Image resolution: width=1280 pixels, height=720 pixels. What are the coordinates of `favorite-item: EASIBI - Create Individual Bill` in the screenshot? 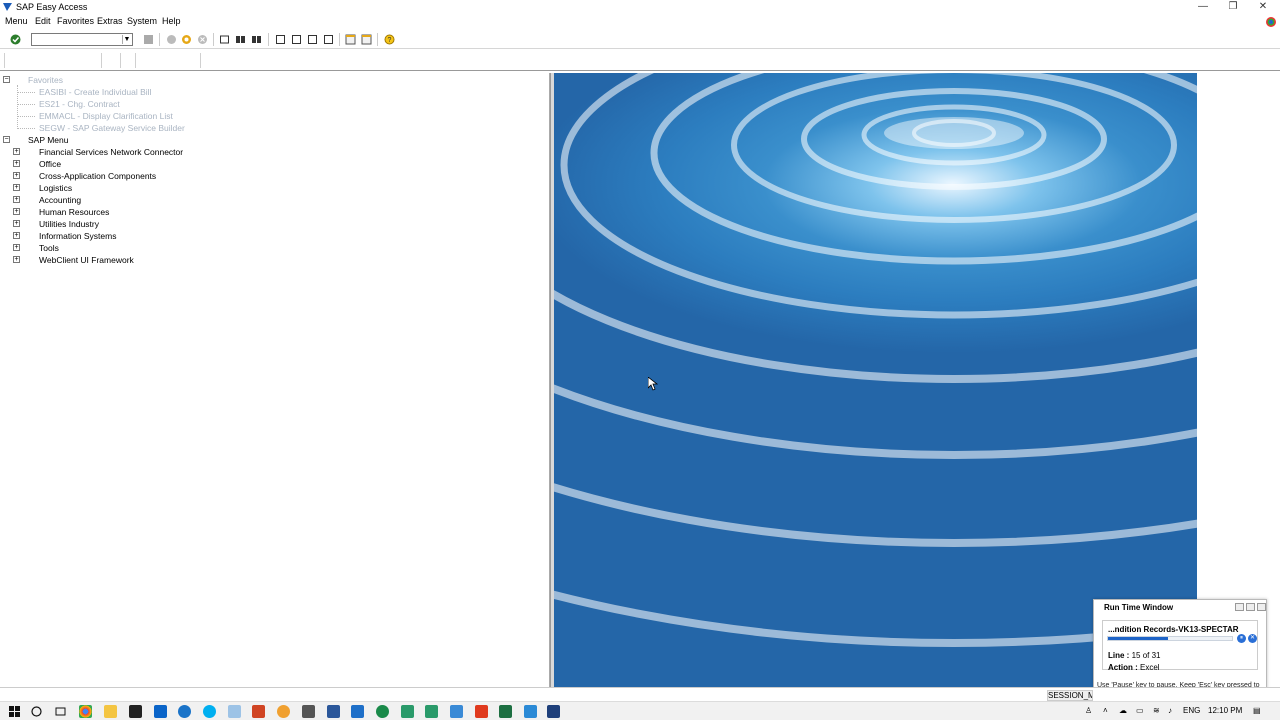 It's located at (95, 92).